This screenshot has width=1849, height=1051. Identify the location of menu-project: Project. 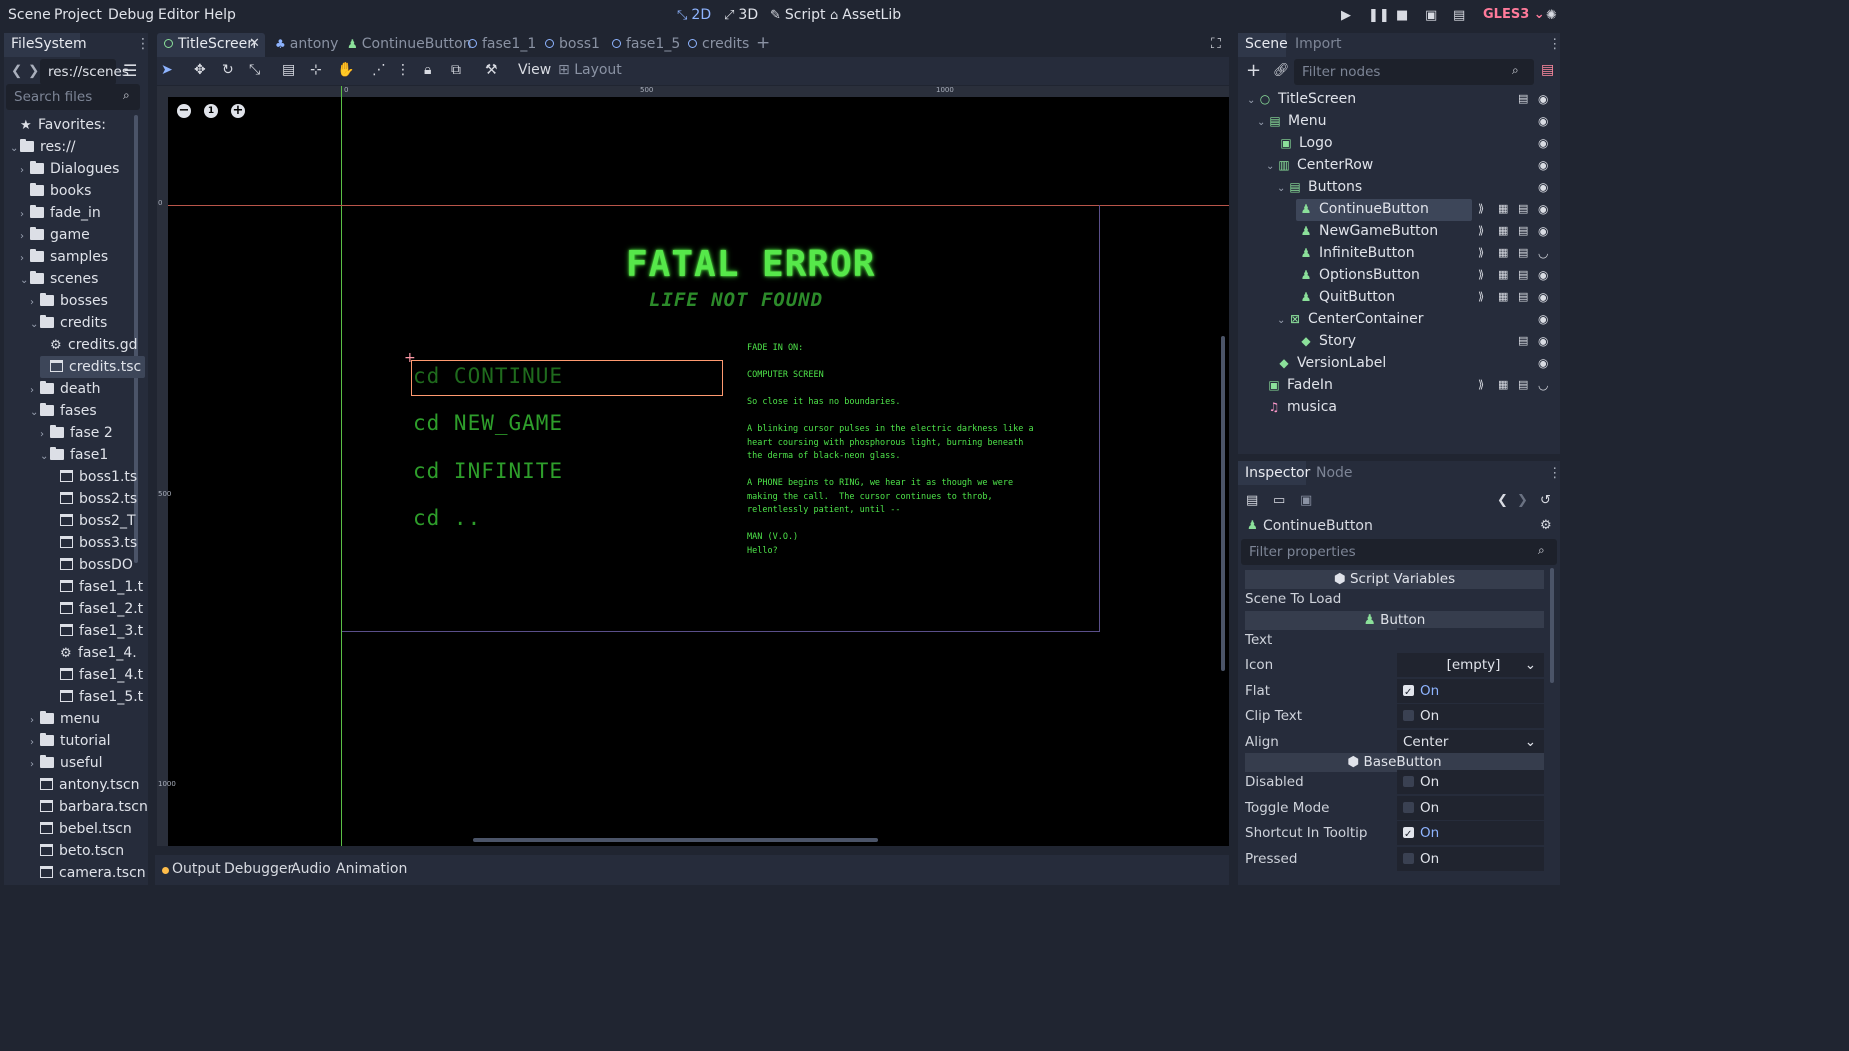
(78, 15).